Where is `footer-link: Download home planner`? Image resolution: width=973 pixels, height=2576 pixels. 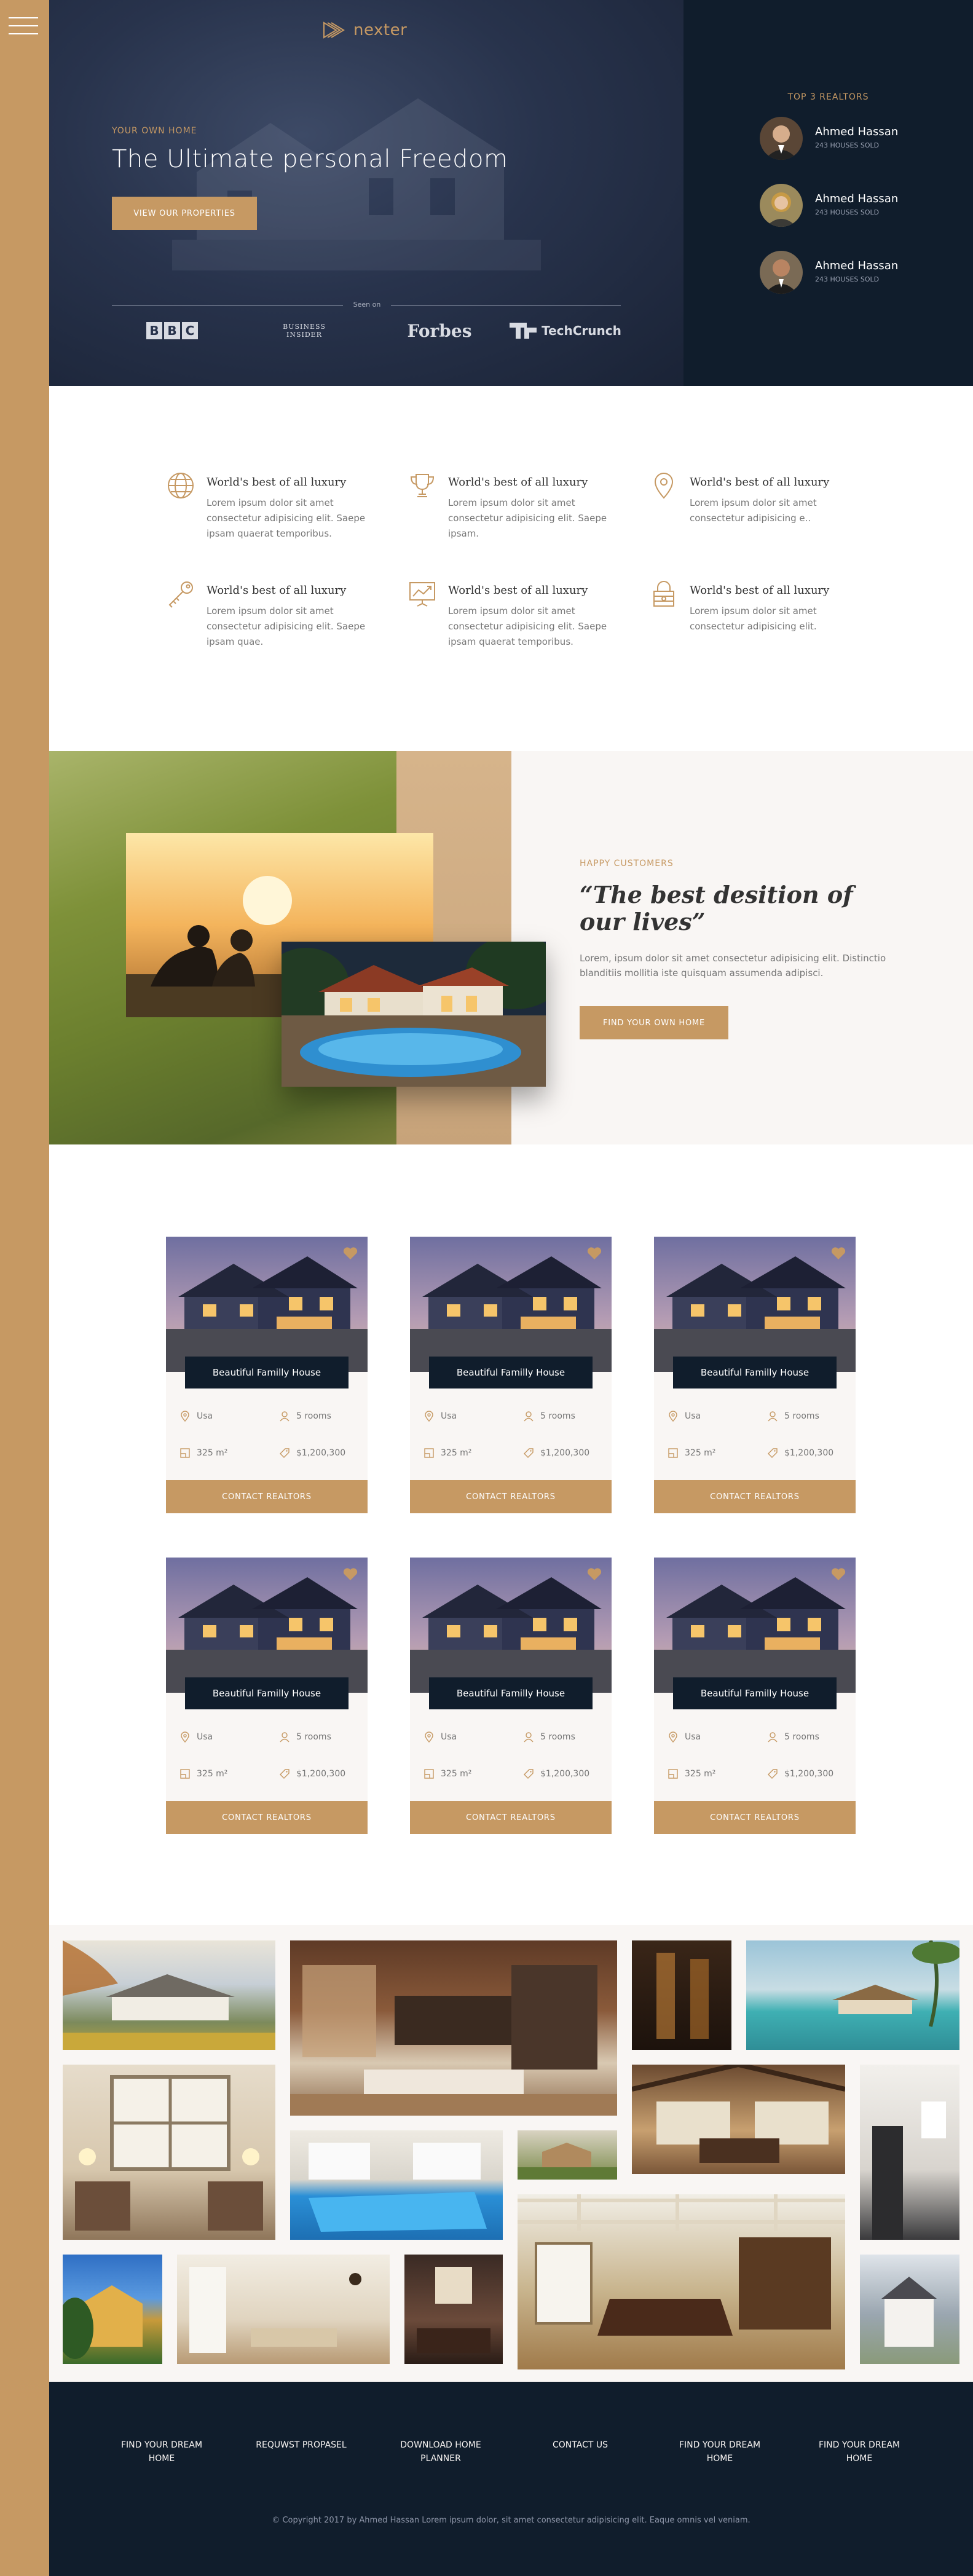 footer-link: Download home planner is located at coordinates (441, 2452).